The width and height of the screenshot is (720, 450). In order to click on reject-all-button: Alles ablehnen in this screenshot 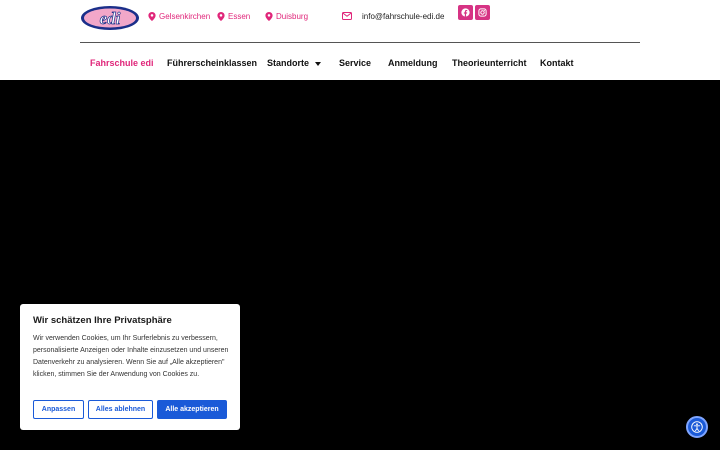, I will do `click(120, 409)`.